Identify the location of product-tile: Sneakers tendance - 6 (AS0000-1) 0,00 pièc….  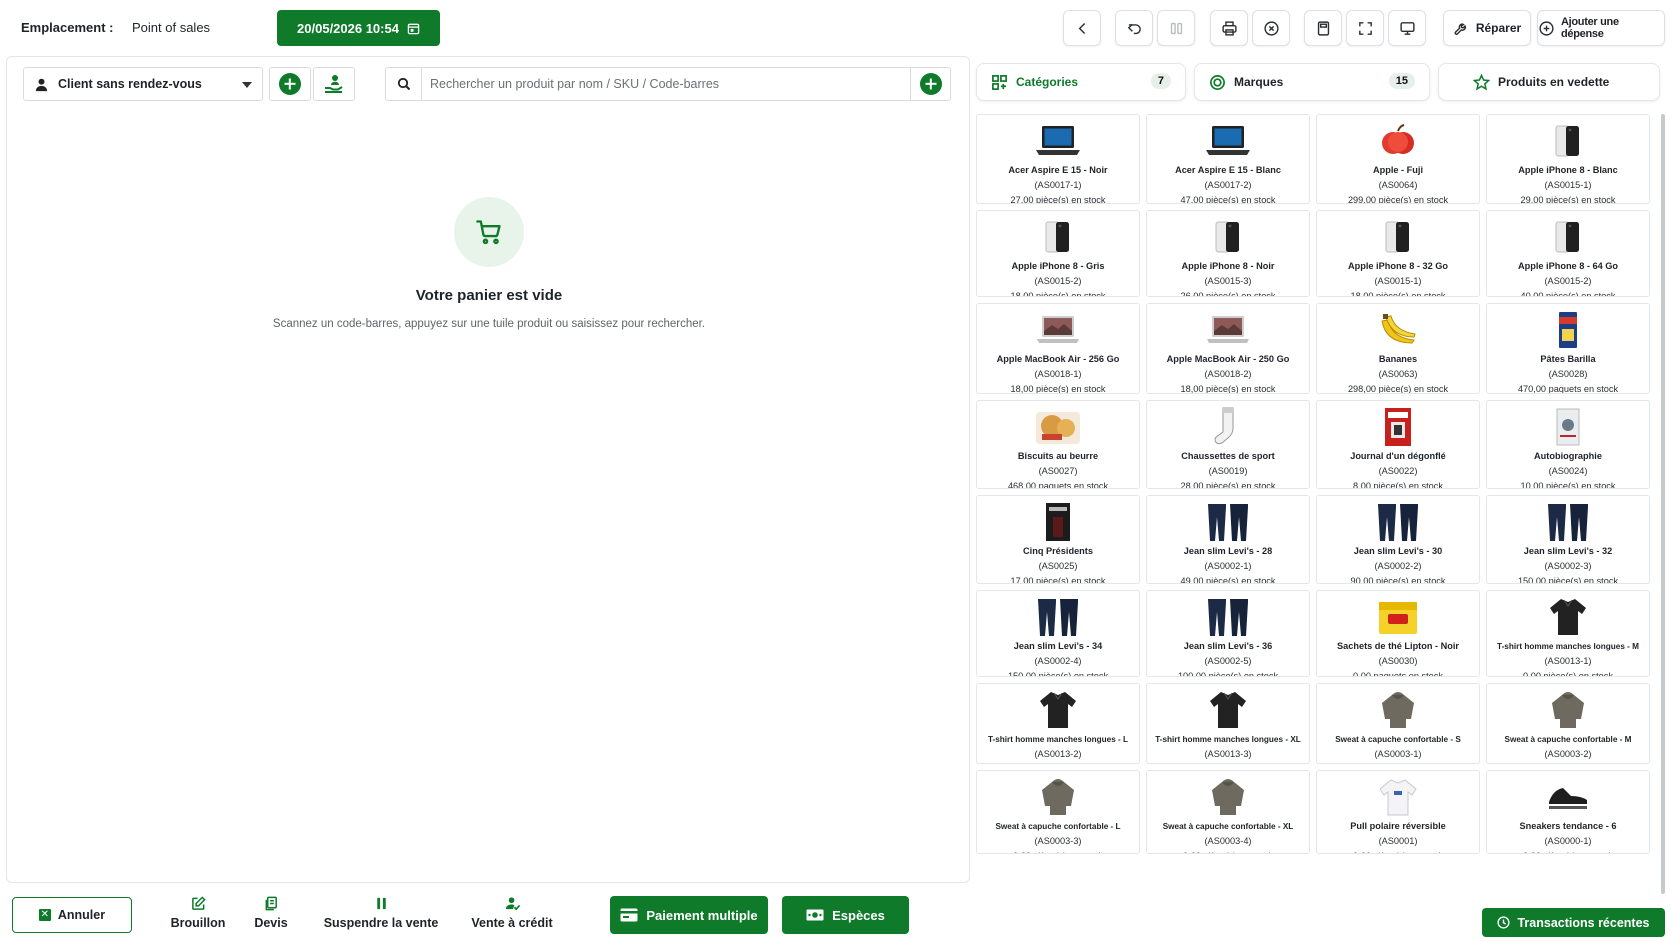
(1568, 812).